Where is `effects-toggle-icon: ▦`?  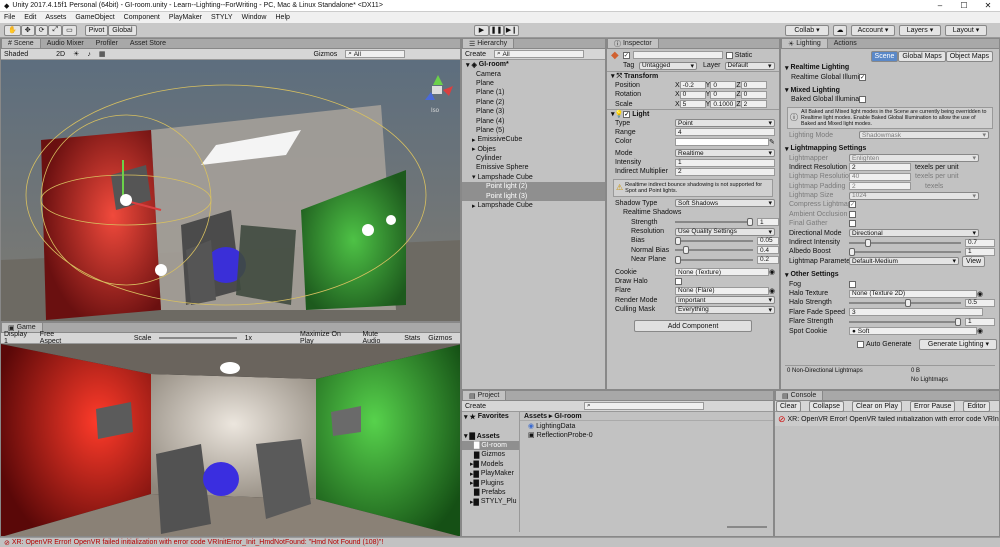
effects-toggle-icon: ▦ is located at coordinates (102, 54).